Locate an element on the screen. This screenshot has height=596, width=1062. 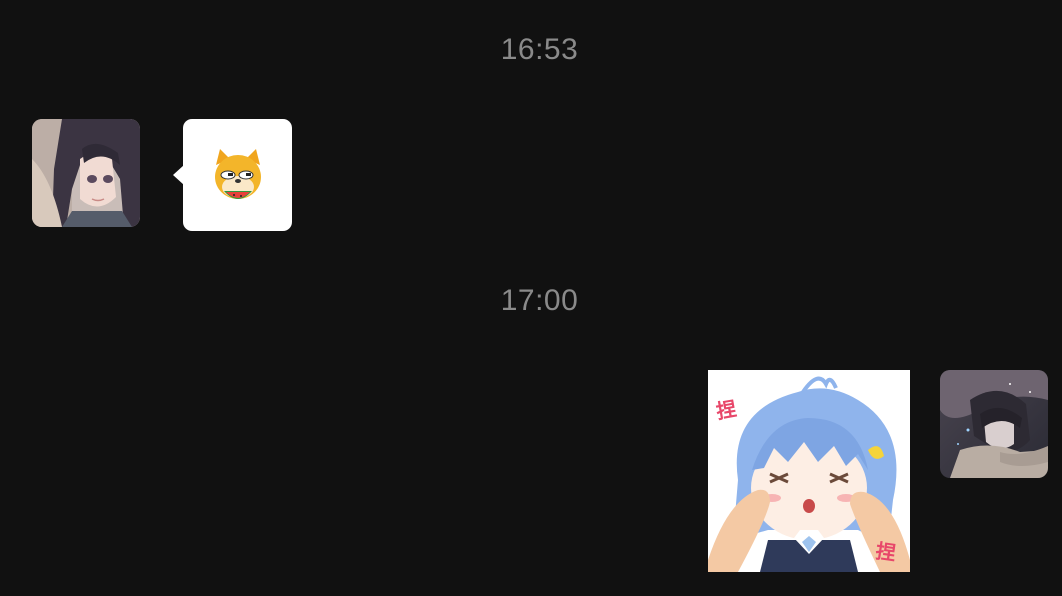
sticker-text: 捏 is located at coordinates (886, 552).